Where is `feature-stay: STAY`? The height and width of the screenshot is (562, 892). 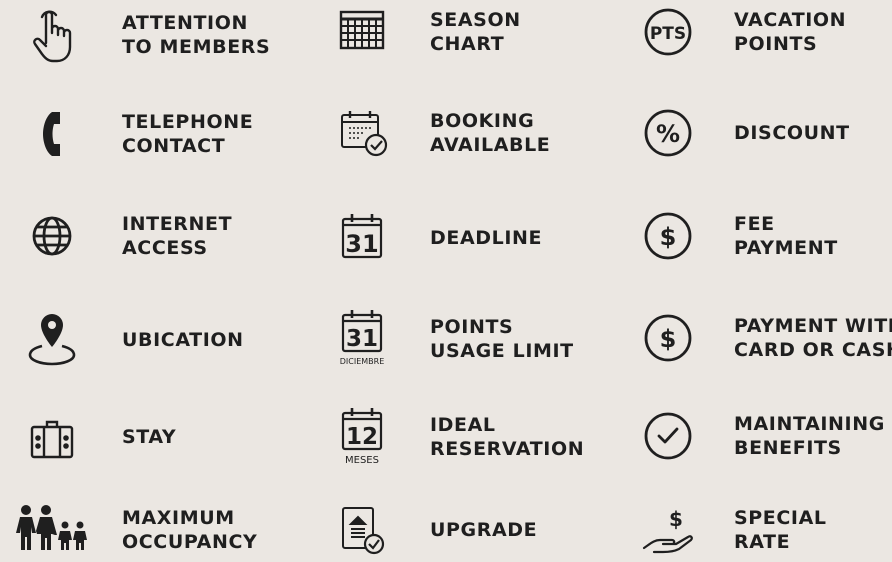 feature-stay: STAY is located at coordinates (98, 437).